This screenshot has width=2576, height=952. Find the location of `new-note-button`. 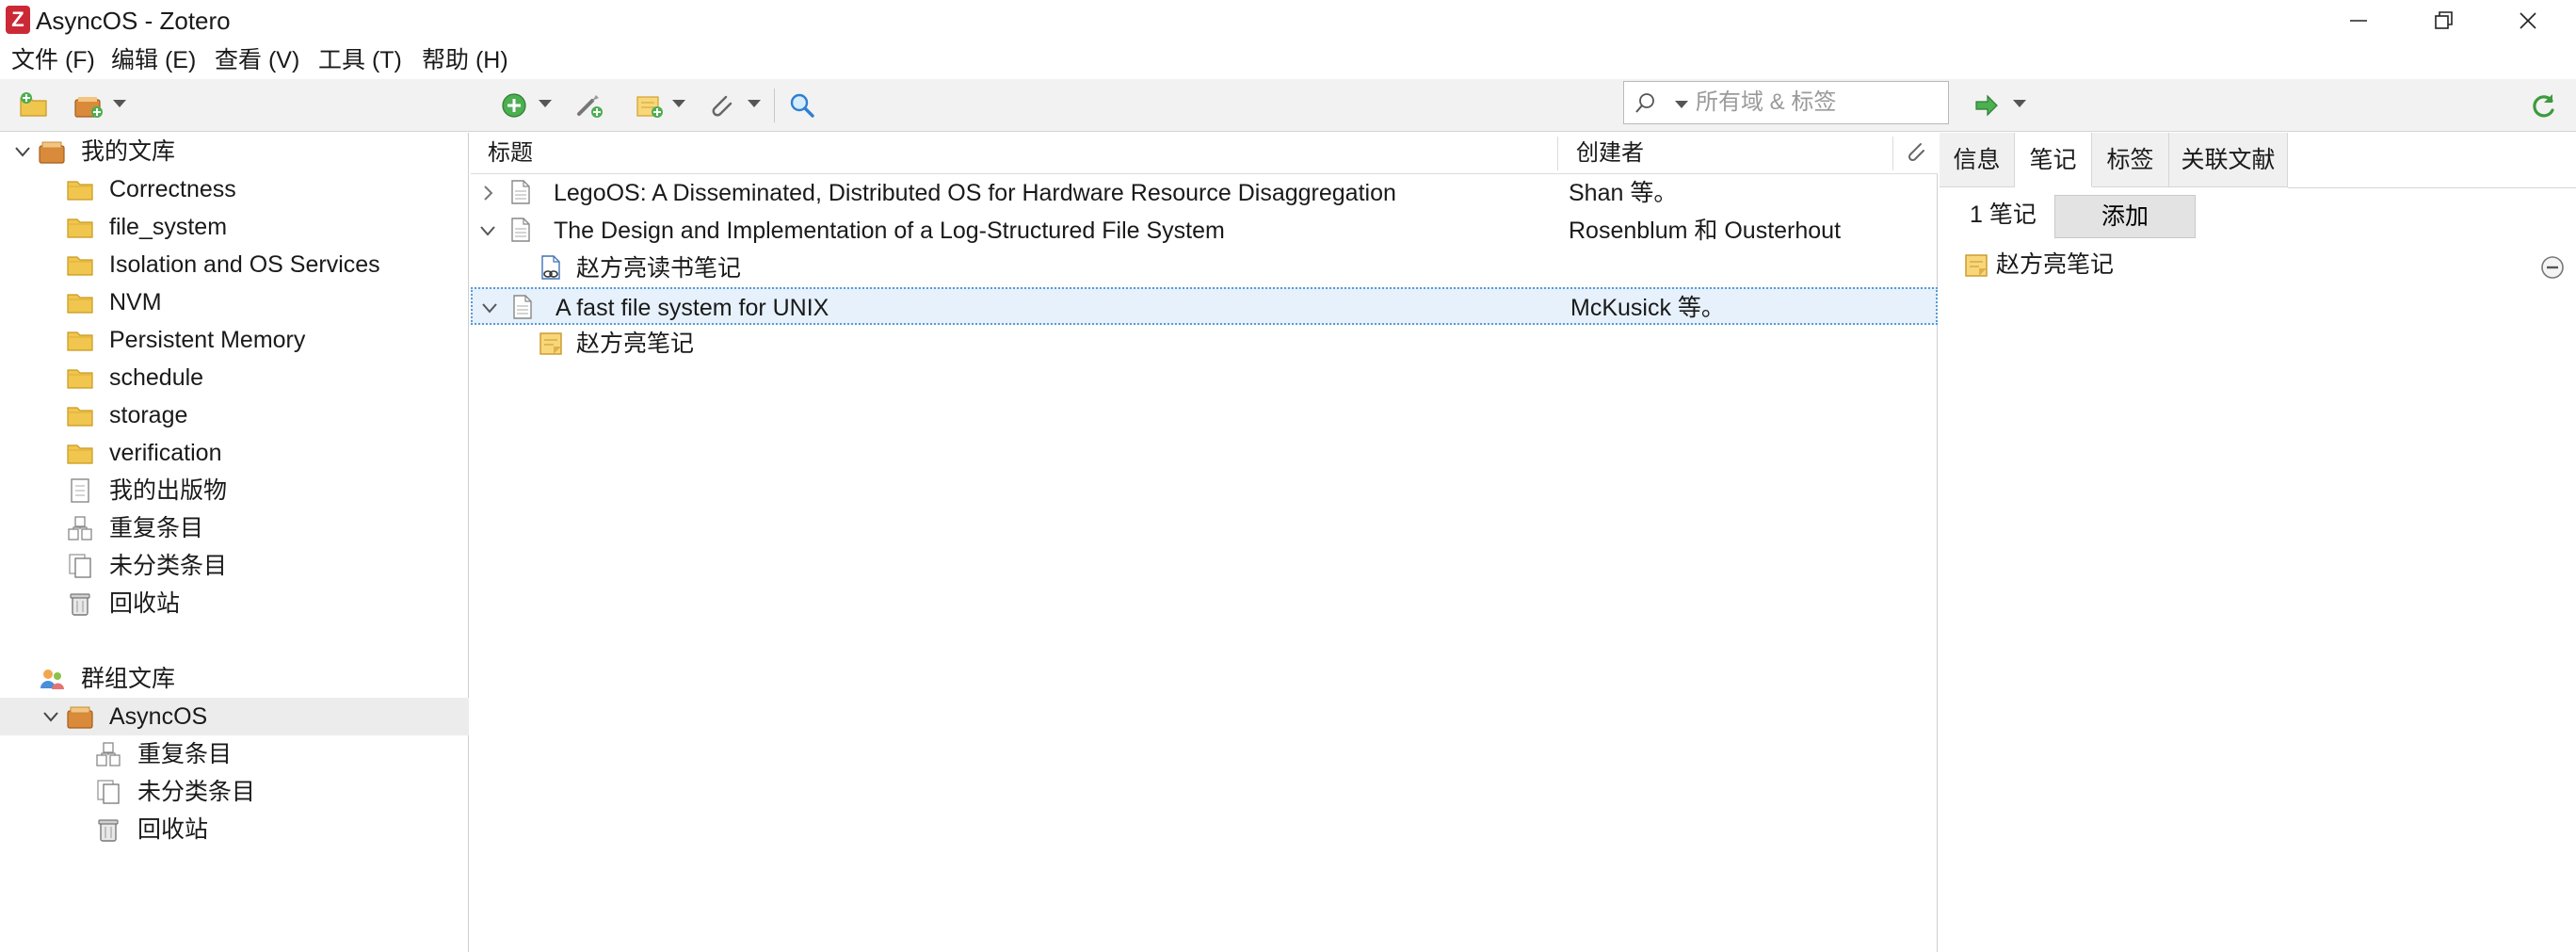

new-note-button is located at coordinates (650, 105).